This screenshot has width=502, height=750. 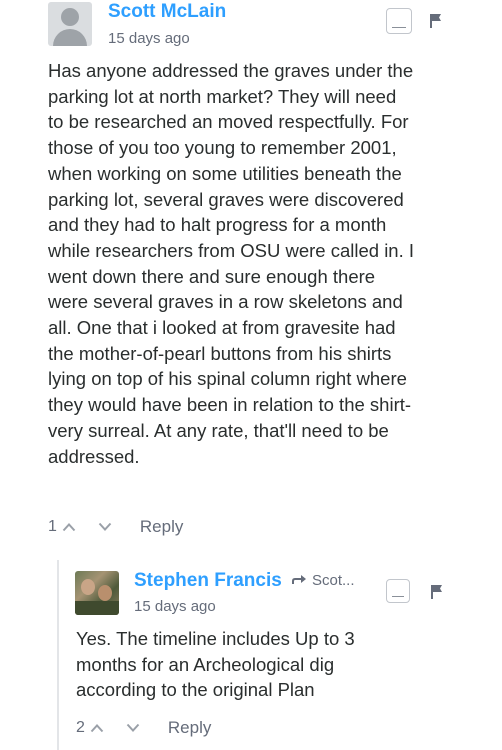 What do you see at coordinates (143, 728) in the screenshot?
I see `comment-footer: 2 Reply` at bounding box center [143, 728].